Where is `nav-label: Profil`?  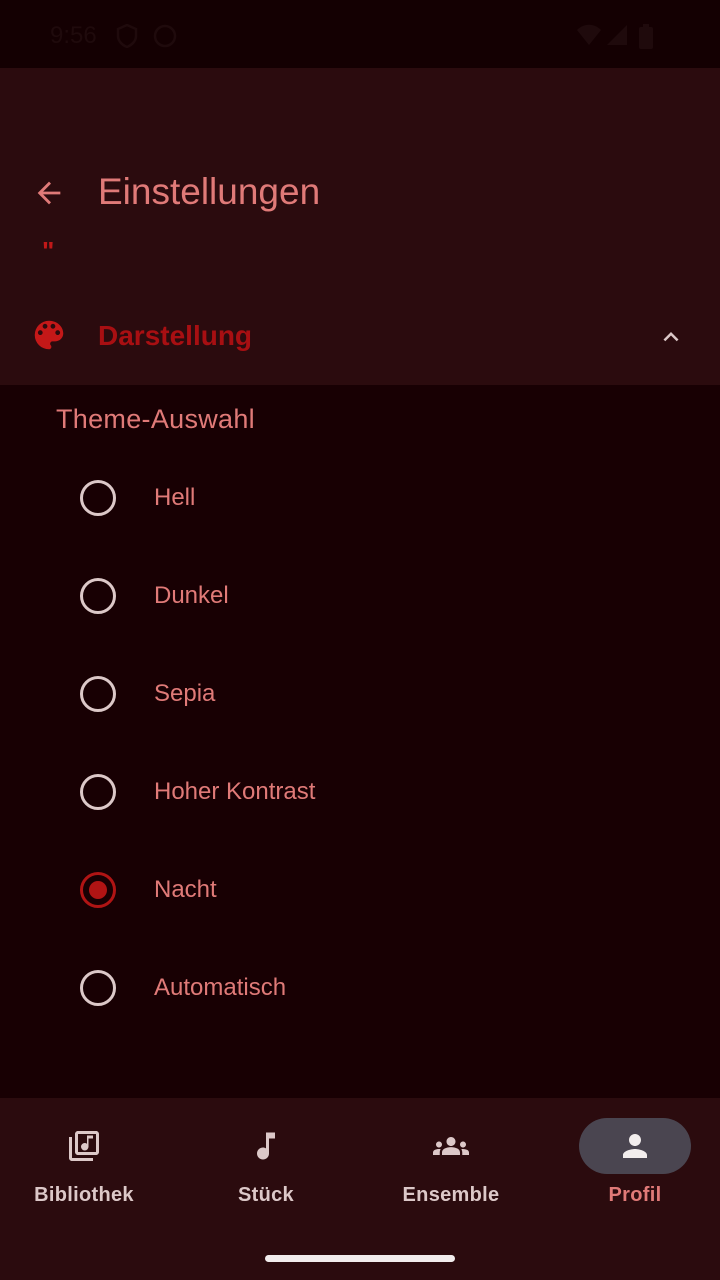
nav-label: Profil is located at coordinates (635, 1195).